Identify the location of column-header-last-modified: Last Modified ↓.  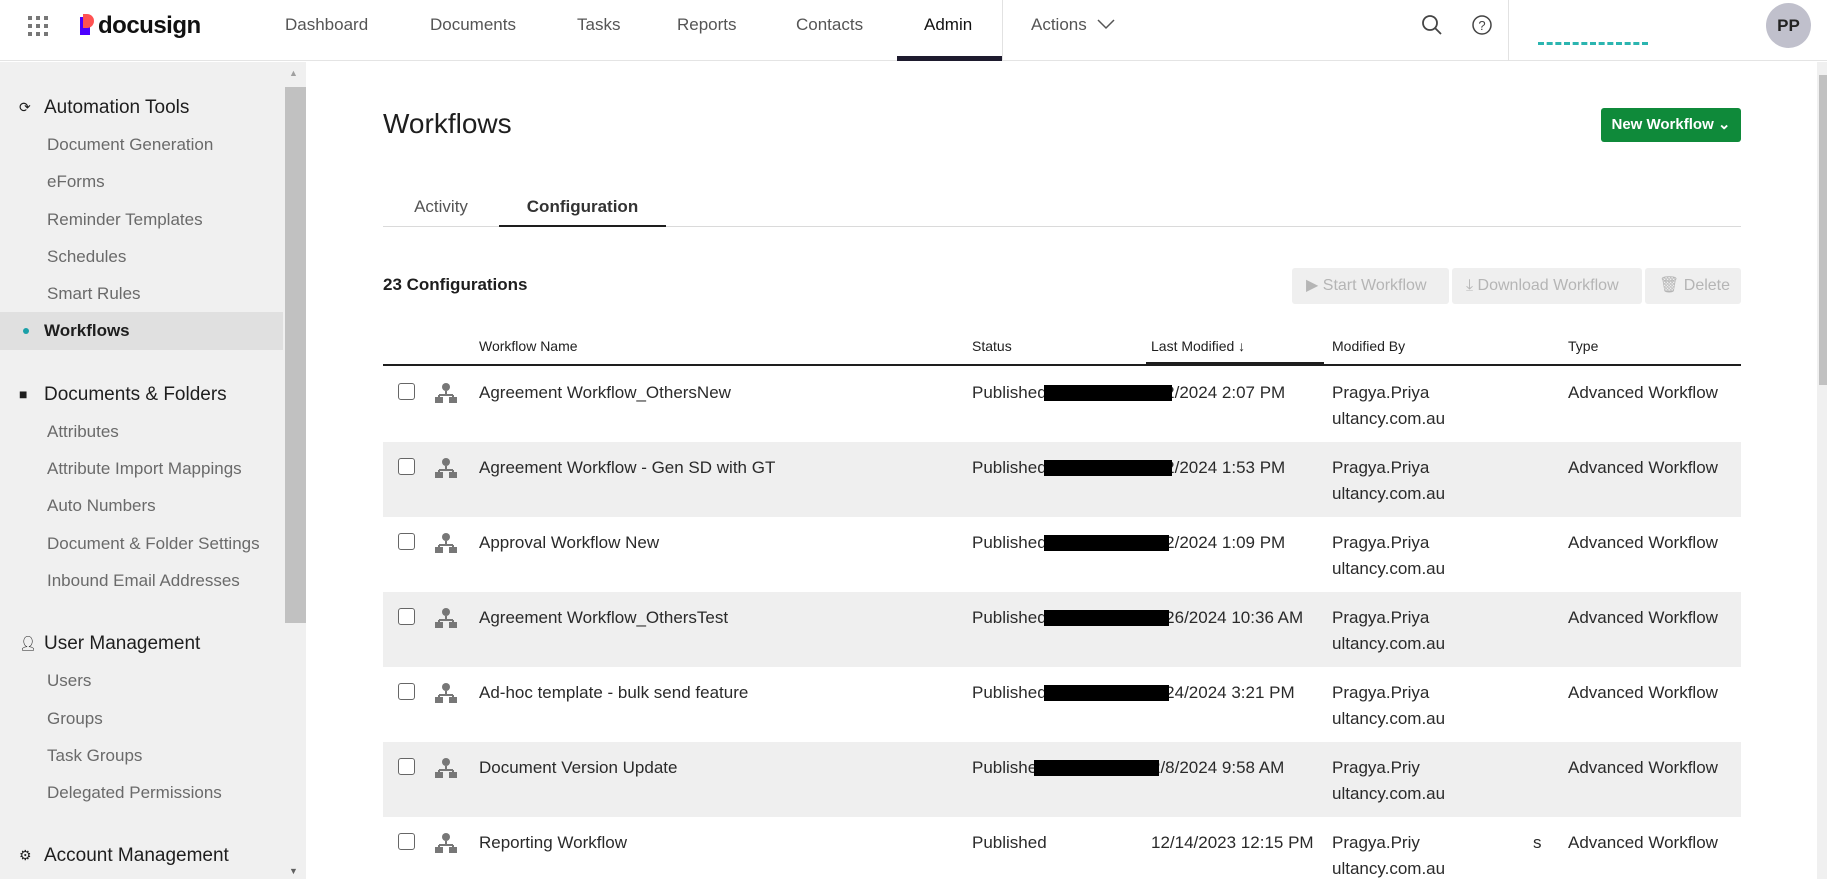
(1198, 346).